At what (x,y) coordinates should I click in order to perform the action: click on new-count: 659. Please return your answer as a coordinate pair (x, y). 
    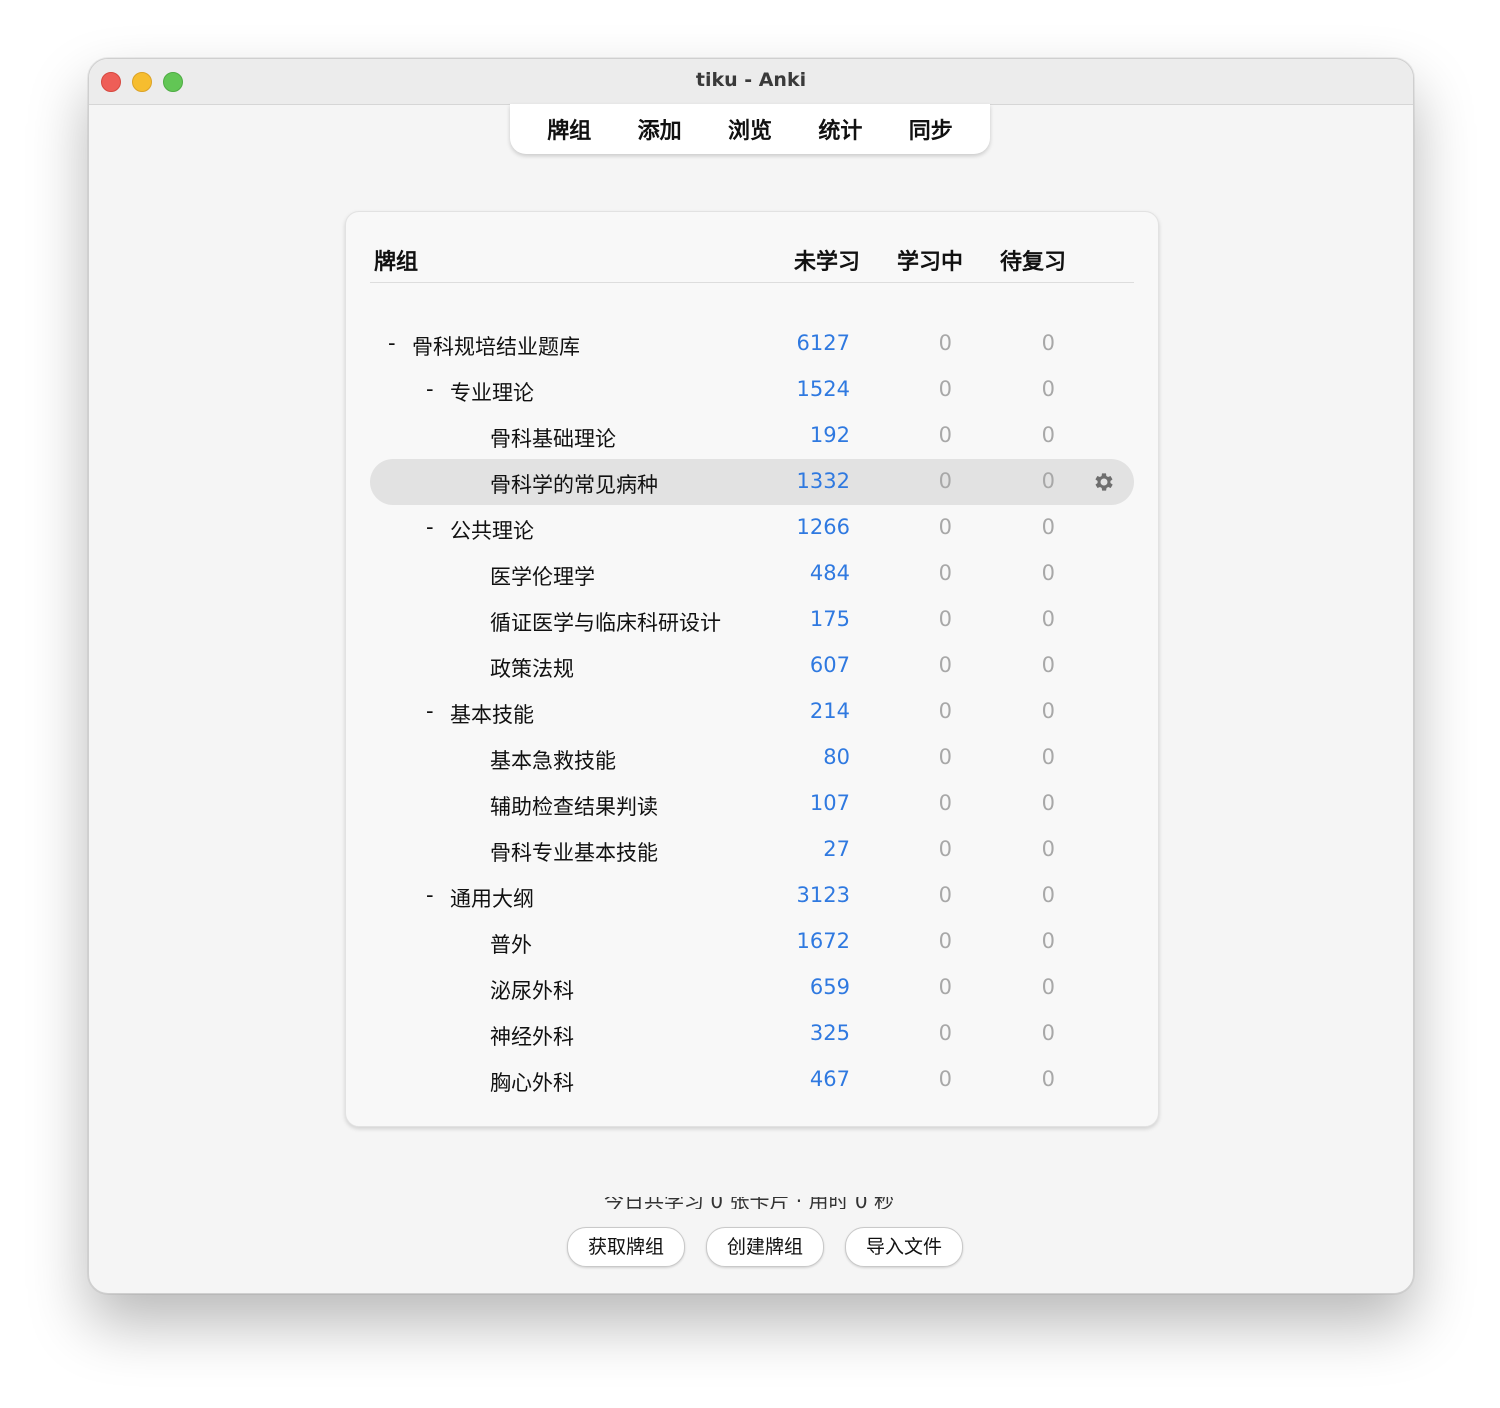
    Looking at the image, I should click on (829, 987).